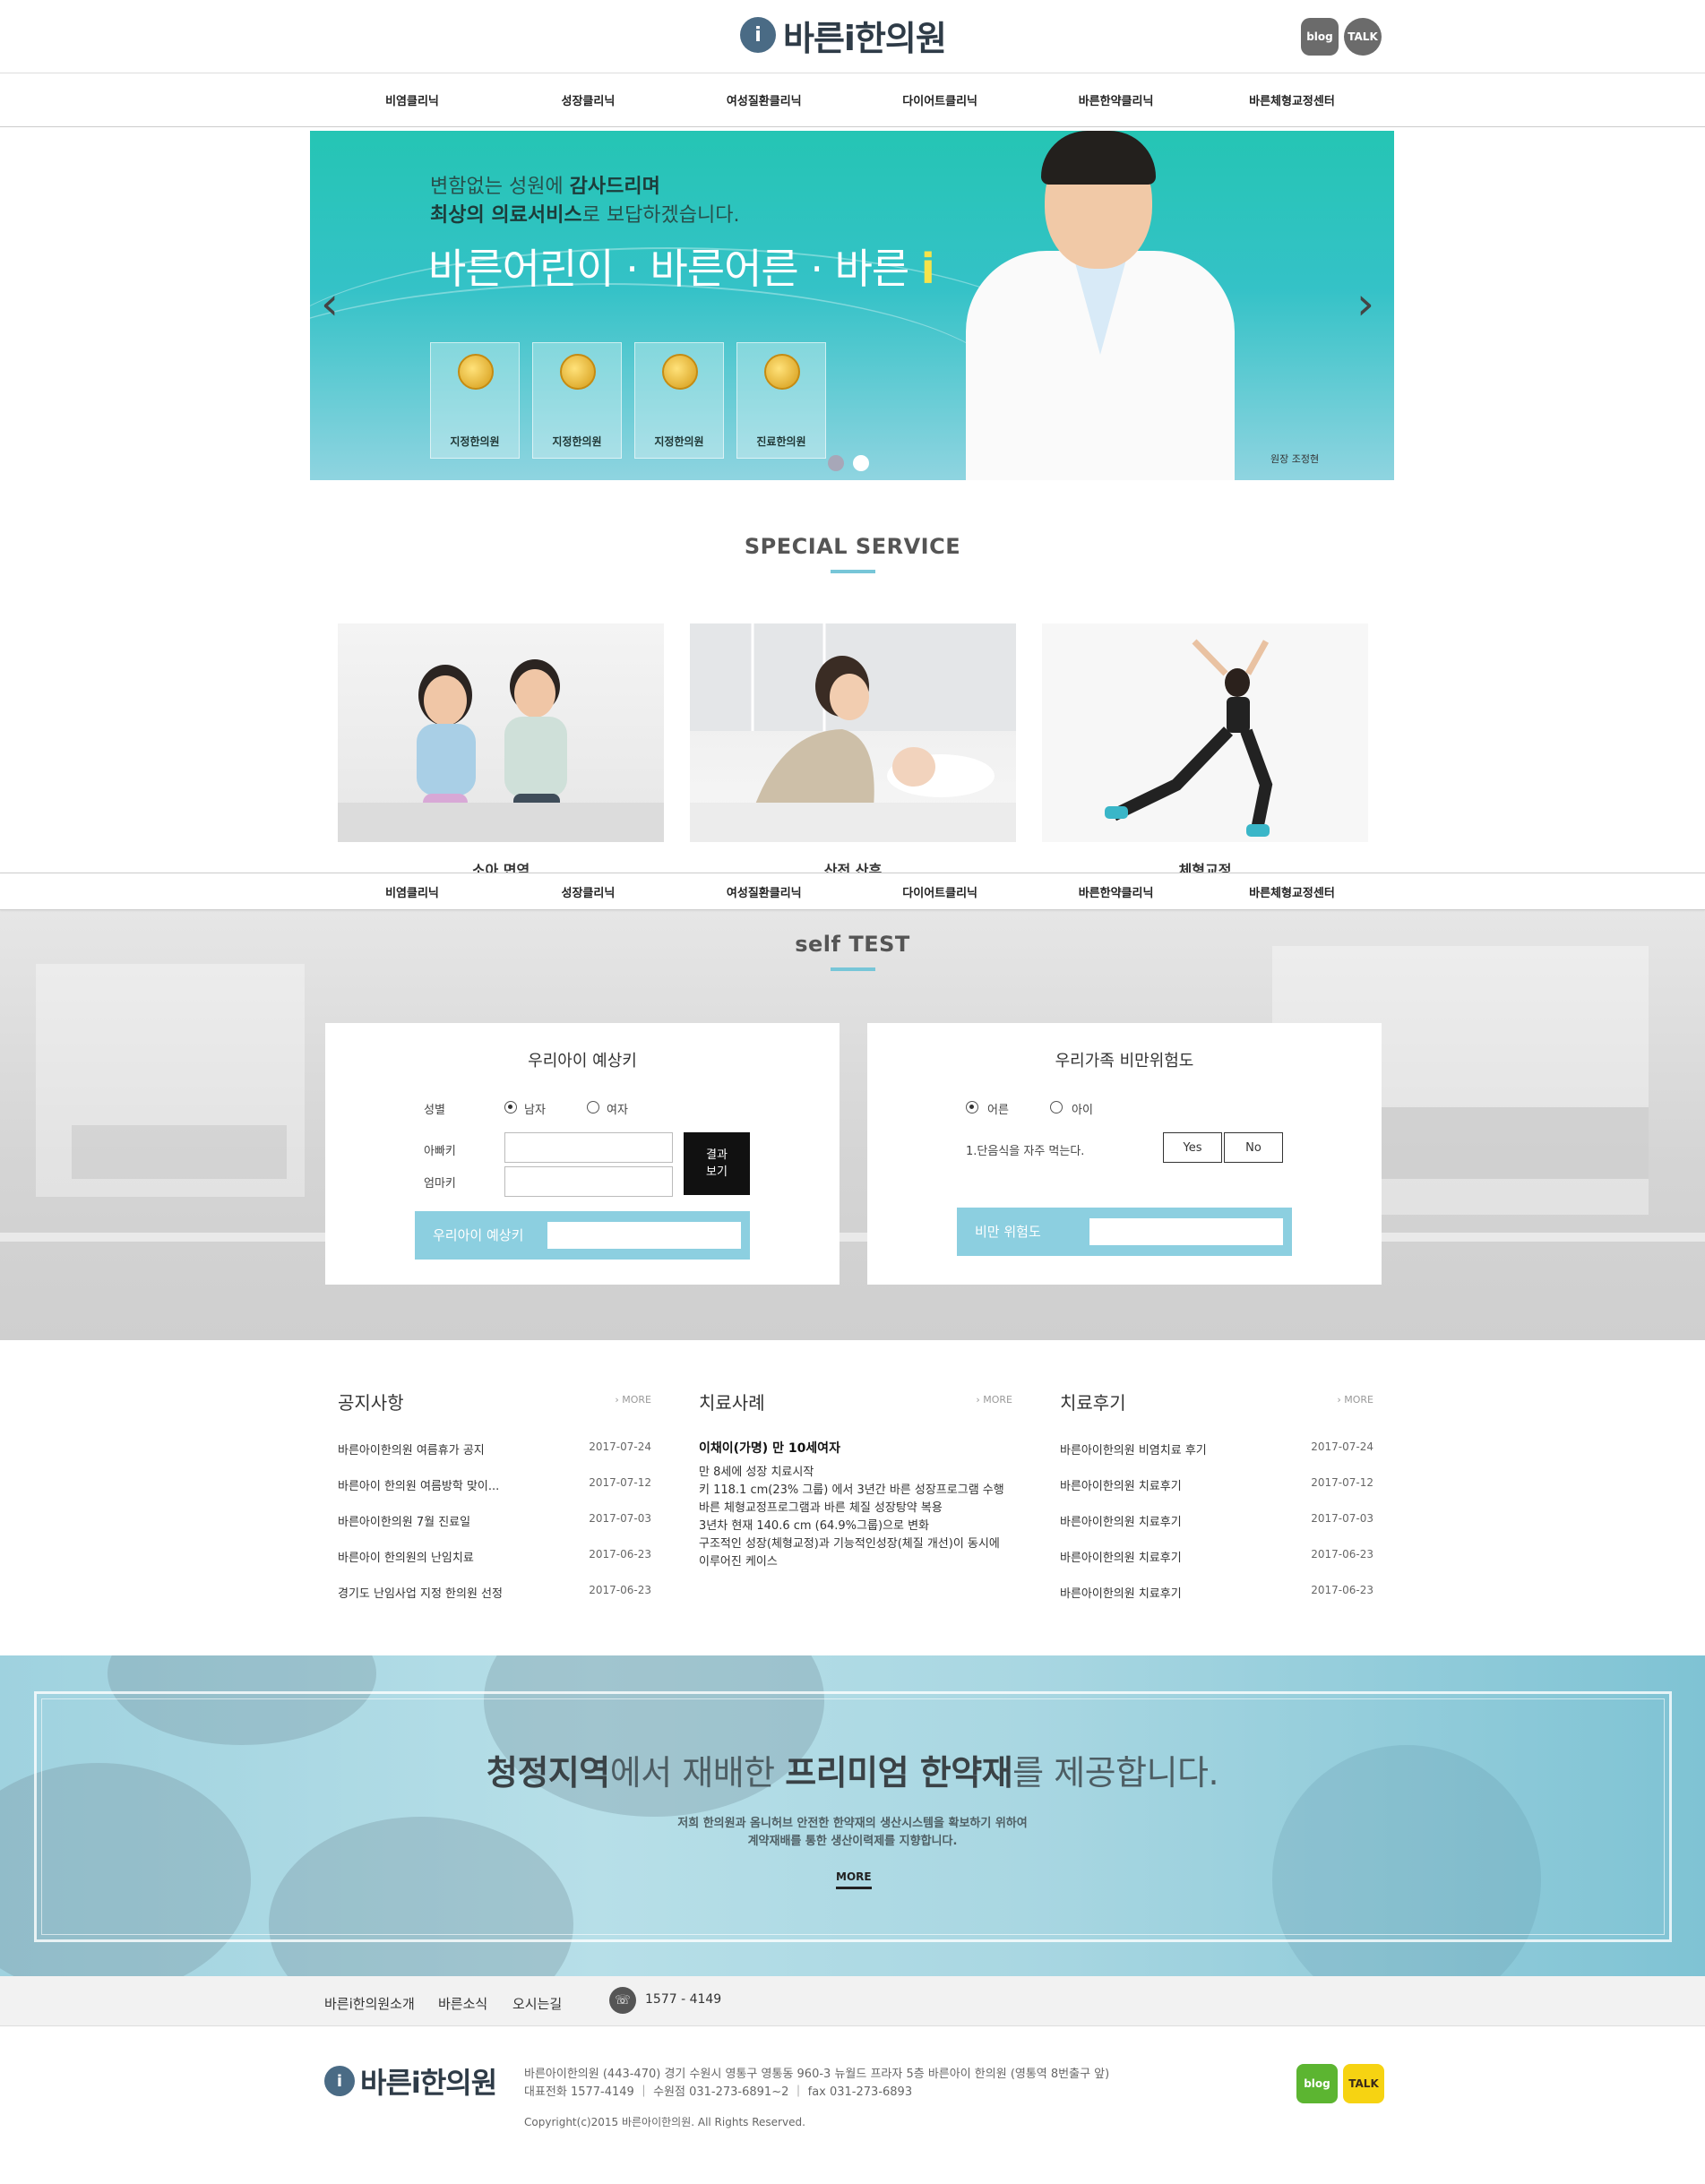  Describe the element at coordinates (1101, 305) in the screenshot. I see `doctor-photo` at that location.